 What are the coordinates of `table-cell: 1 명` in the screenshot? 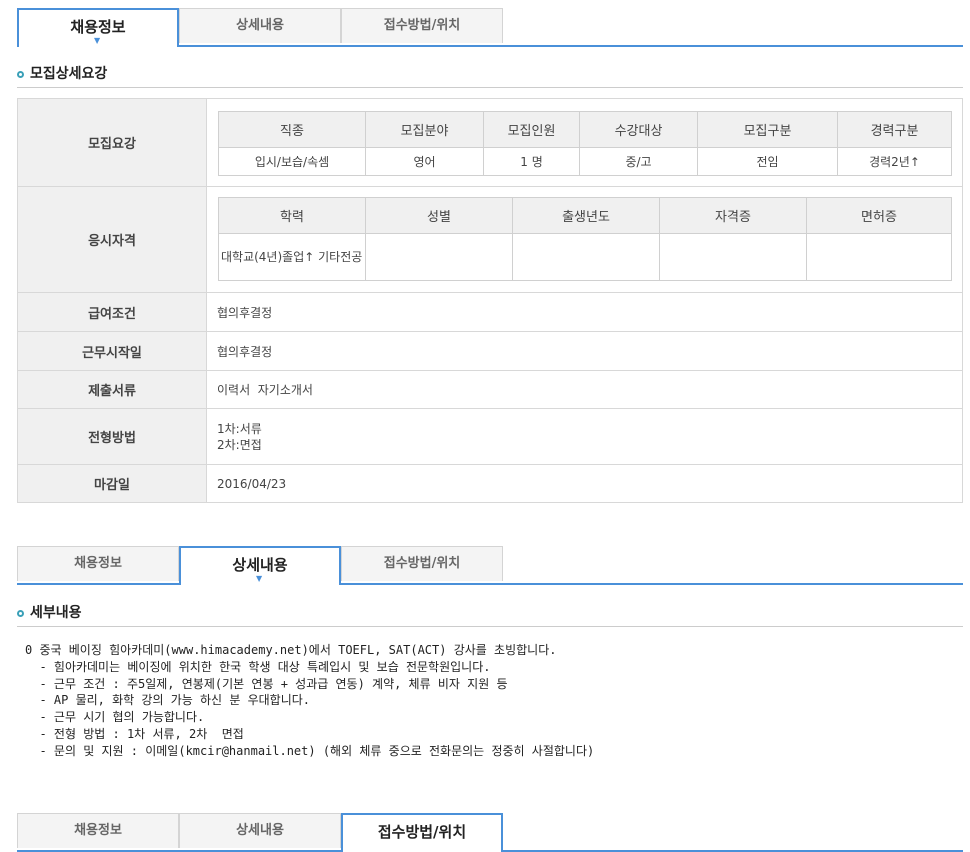 It's located at (531, 161).